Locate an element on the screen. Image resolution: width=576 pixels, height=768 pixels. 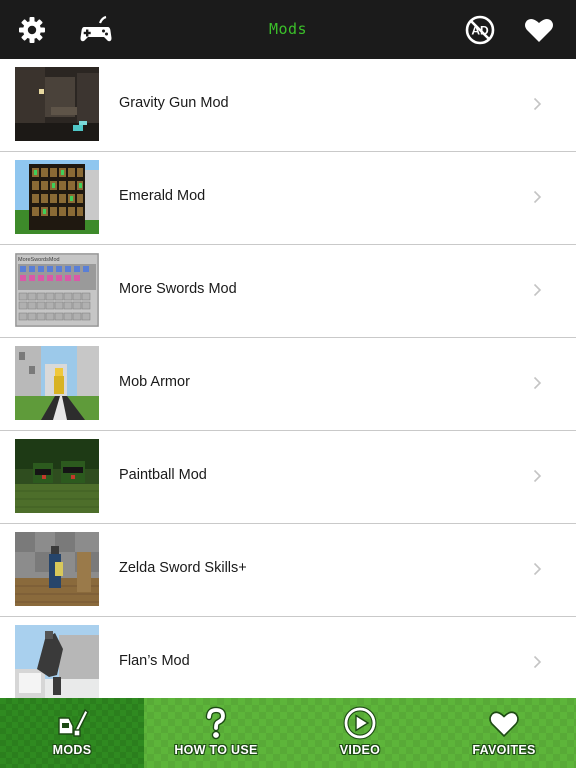
tab-video: VIDEO is located at coordinates (360, 733).